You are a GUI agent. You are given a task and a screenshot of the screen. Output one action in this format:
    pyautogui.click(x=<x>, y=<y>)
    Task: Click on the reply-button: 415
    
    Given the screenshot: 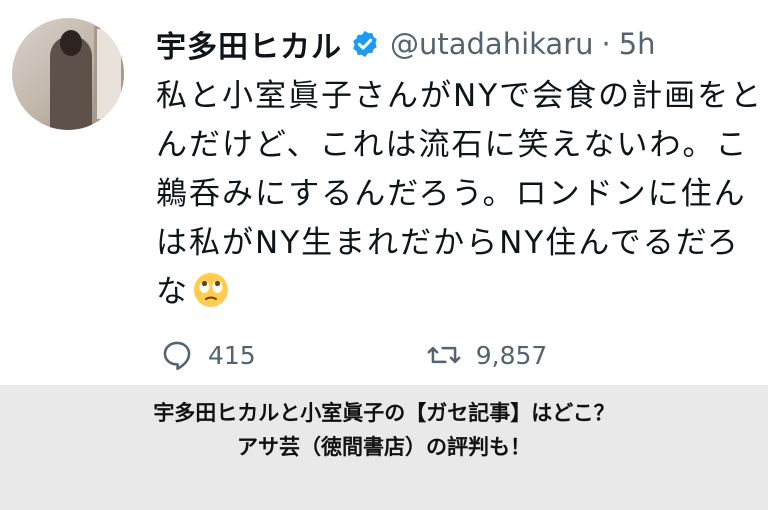 What is the action you would take?
    pyautogui.click(x=208, y=355)
    